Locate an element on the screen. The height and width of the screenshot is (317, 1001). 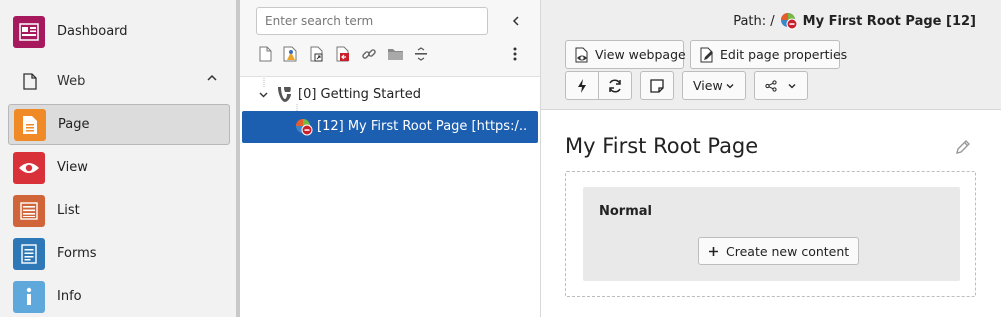
path-page-title: My First Root Page [12] is located at coordinates (889, 21).